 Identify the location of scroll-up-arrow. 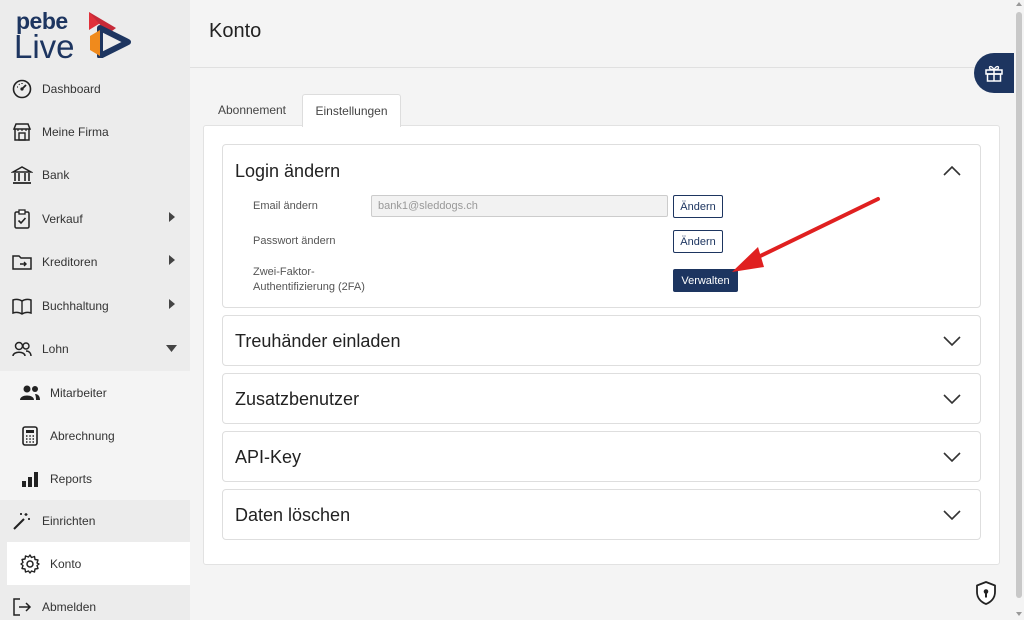
(1019, 4).